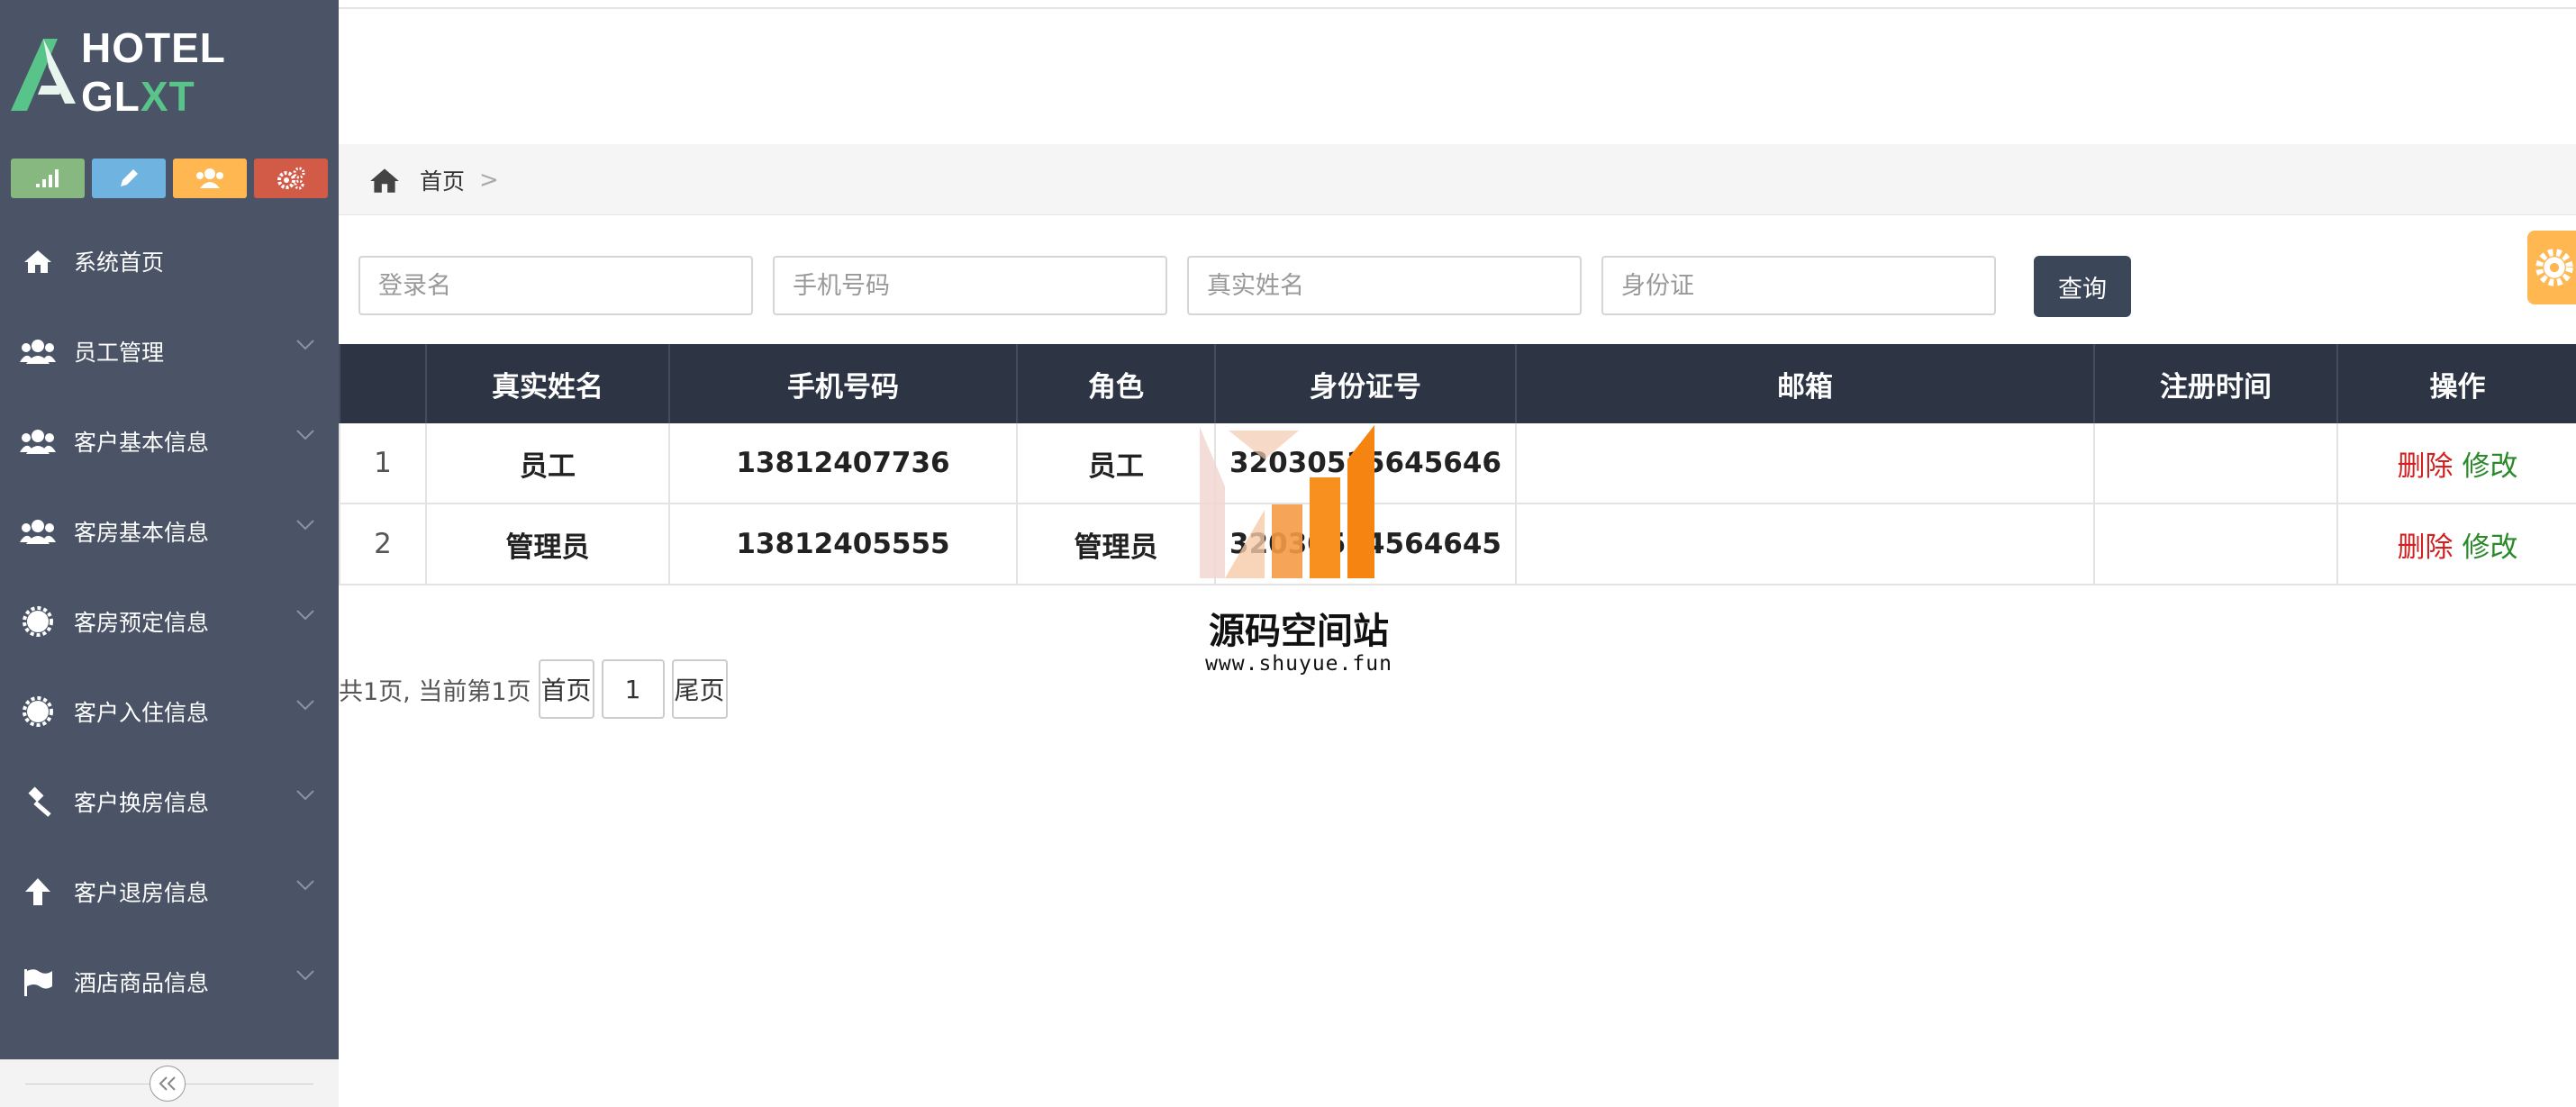  Describe the element at coordinates (142, 623) in the screenshot. I see `sidebar-item-label: 客房预定信息` at that location.